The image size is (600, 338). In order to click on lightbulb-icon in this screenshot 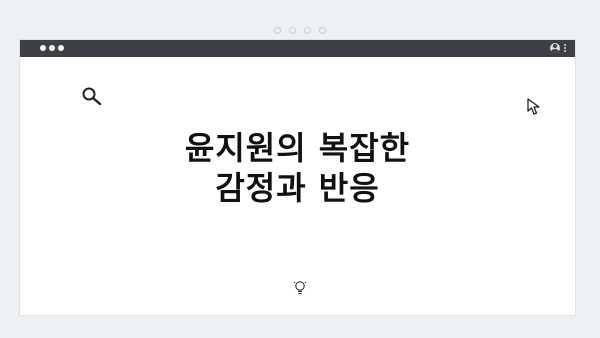, I will do `click(300, 288)`.